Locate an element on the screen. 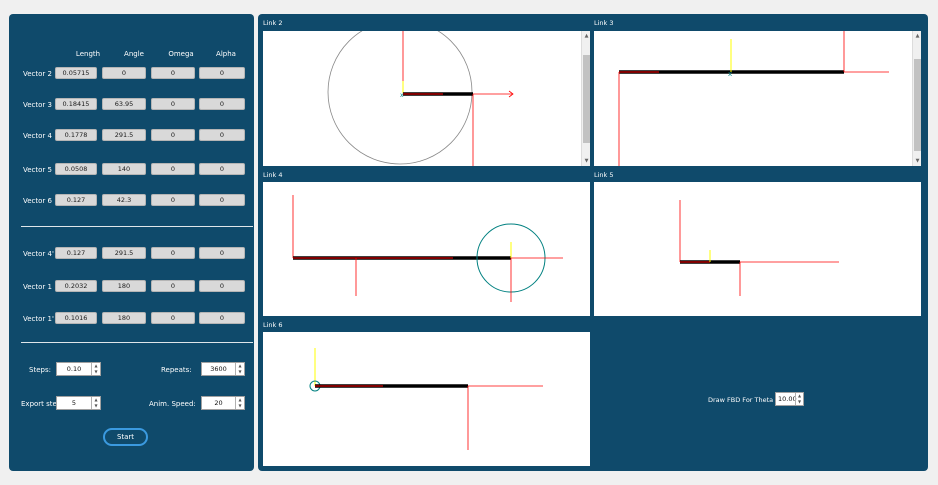 This screenshot has width=938, height=485. row-label: Vector 1' is located at coordinates (38, 319).